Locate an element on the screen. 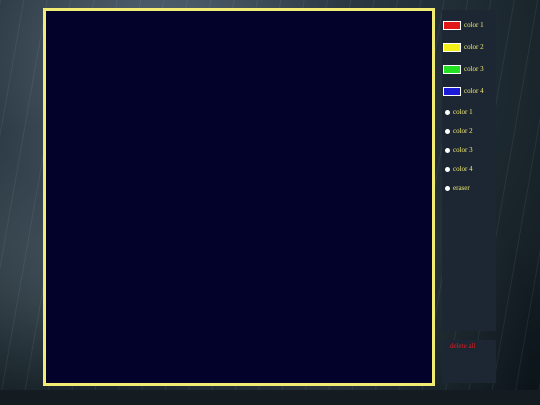 The width and height of the screenshot is (540, 405). radio-item-color-4: color 4 is located at coordinates (457, 169).